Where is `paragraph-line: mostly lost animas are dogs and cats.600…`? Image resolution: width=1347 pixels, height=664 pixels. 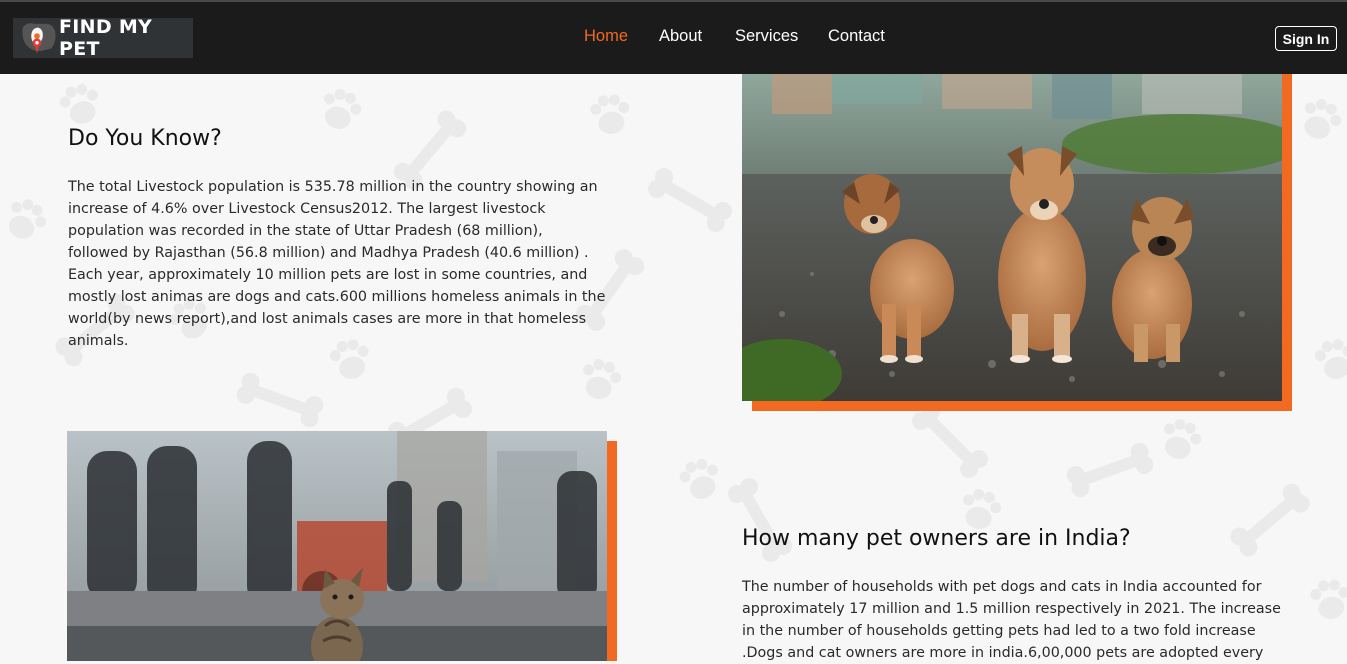
paragraph-line: mostly lost animas are dogs and cats.600… is located at coordinates (337, 297).